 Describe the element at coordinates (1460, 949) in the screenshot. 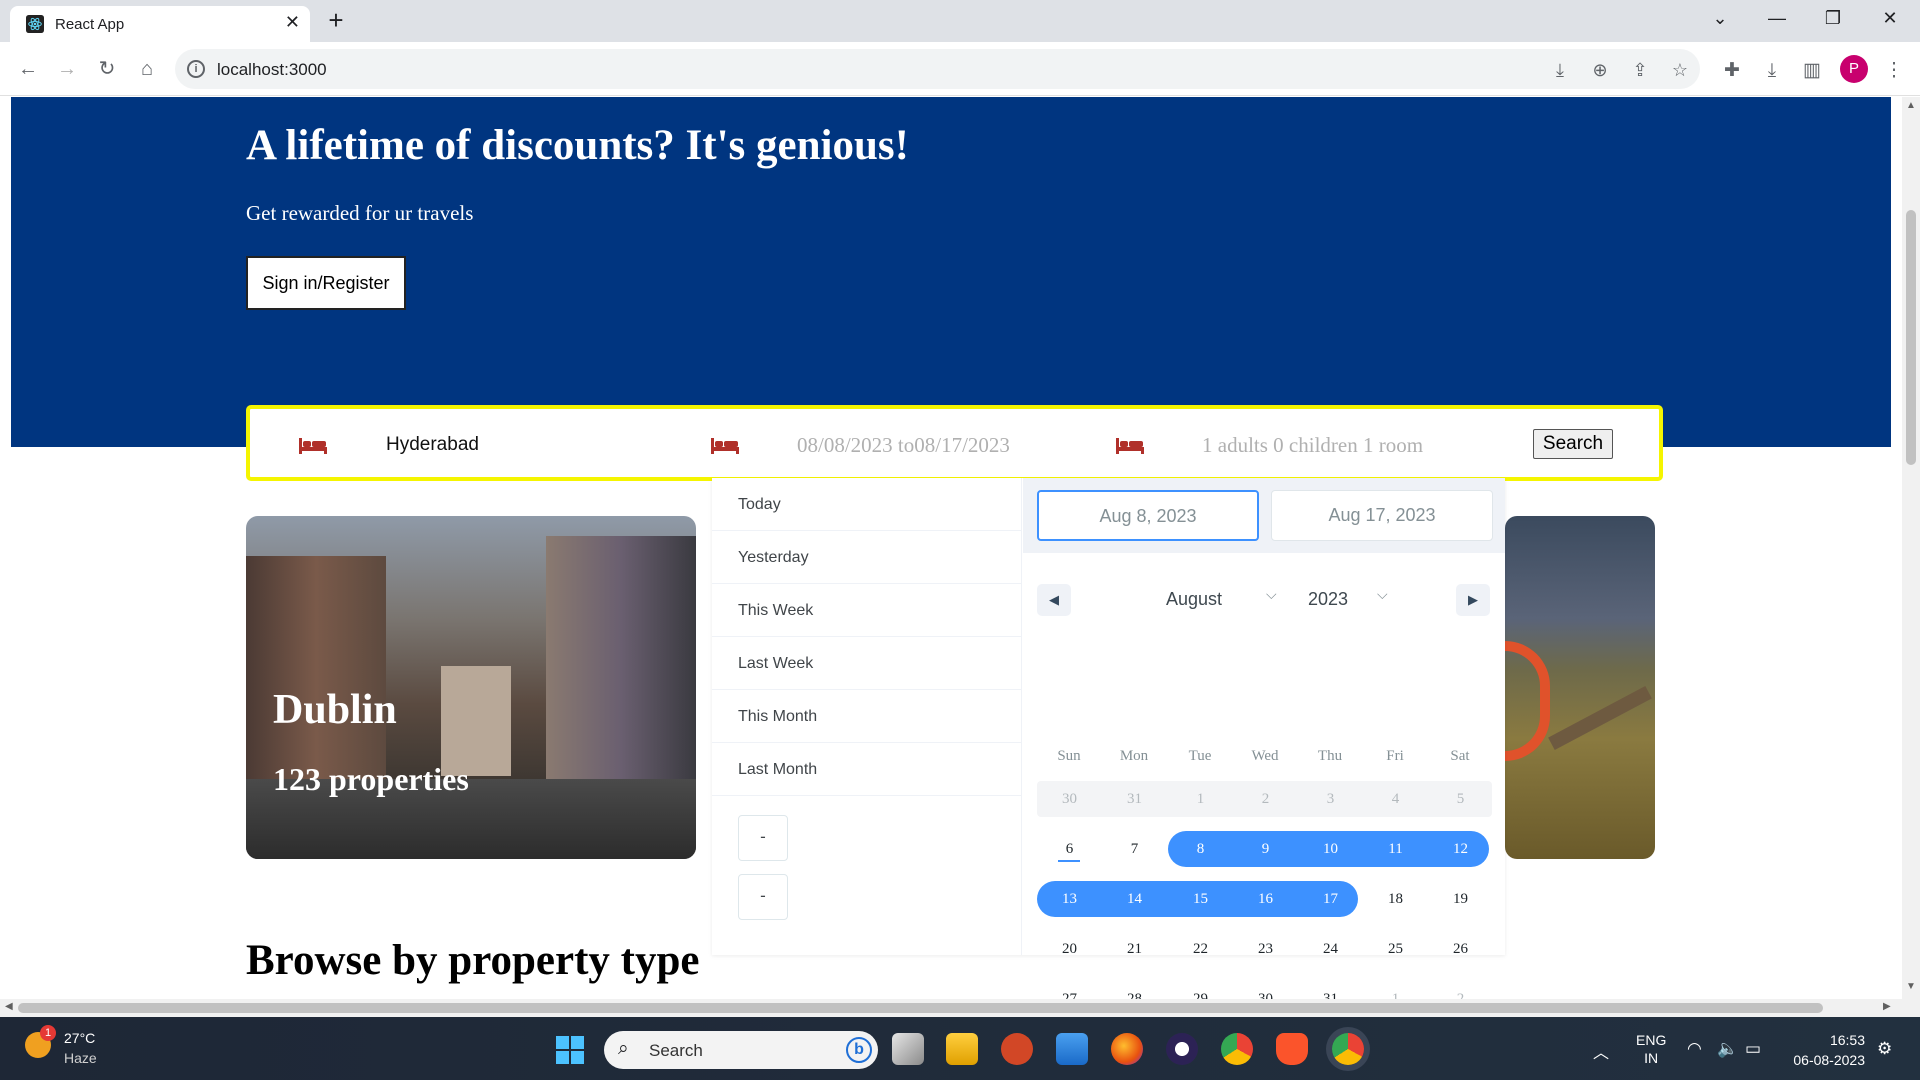

I see `calendar-day: 26` at that location.